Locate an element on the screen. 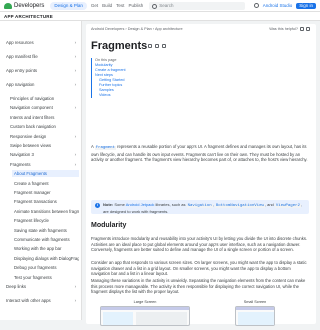 Image resolution: width=320 pixels, height=330 pixels. figure-row: Large Screen Small Screen is located at coordinates (200, 315).